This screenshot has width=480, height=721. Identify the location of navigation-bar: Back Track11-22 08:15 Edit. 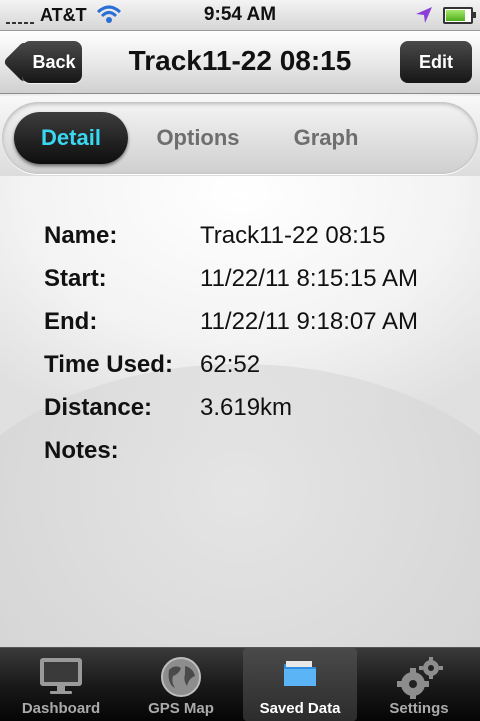
(240, 62).